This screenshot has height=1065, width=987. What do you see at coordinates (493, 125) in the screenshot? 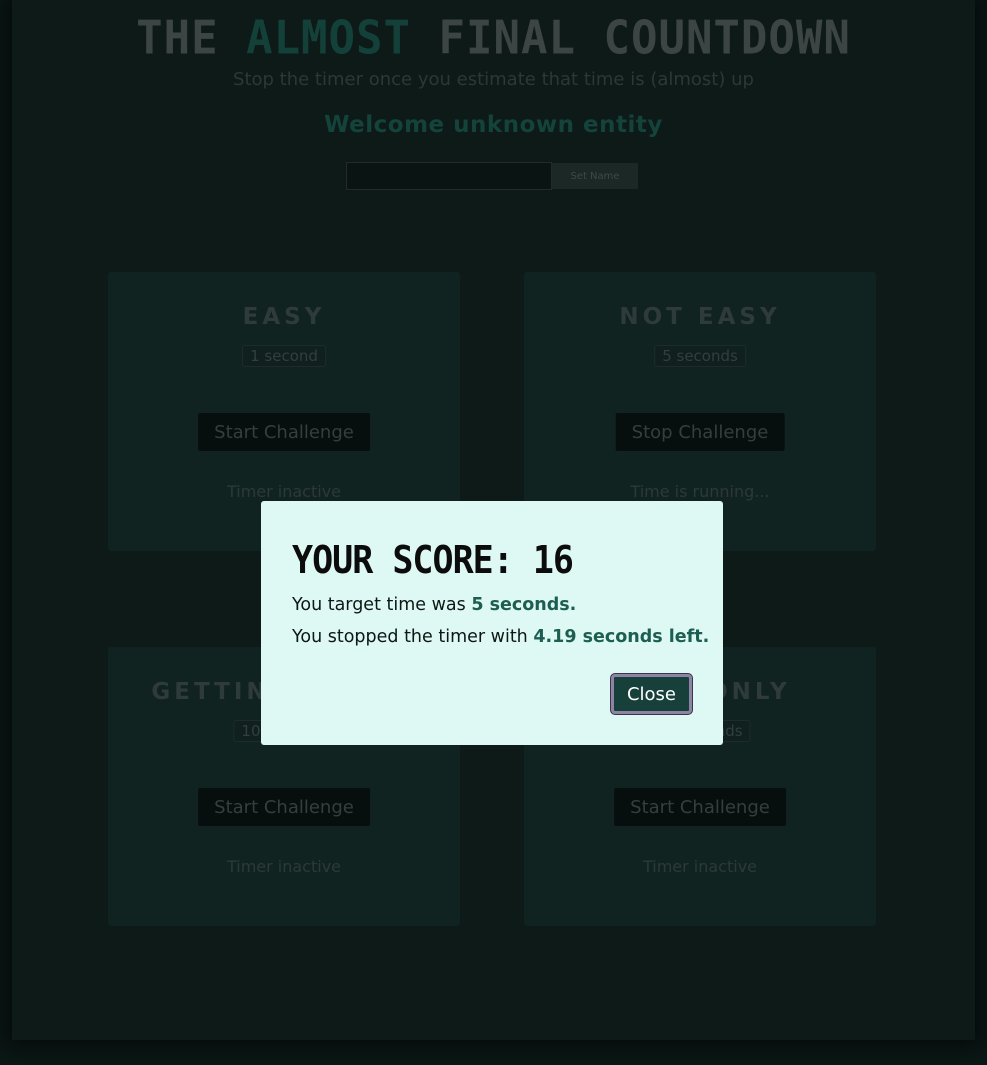
I see `welcome-heading: Welcome unknown entity` at bounding box center [493, 125].